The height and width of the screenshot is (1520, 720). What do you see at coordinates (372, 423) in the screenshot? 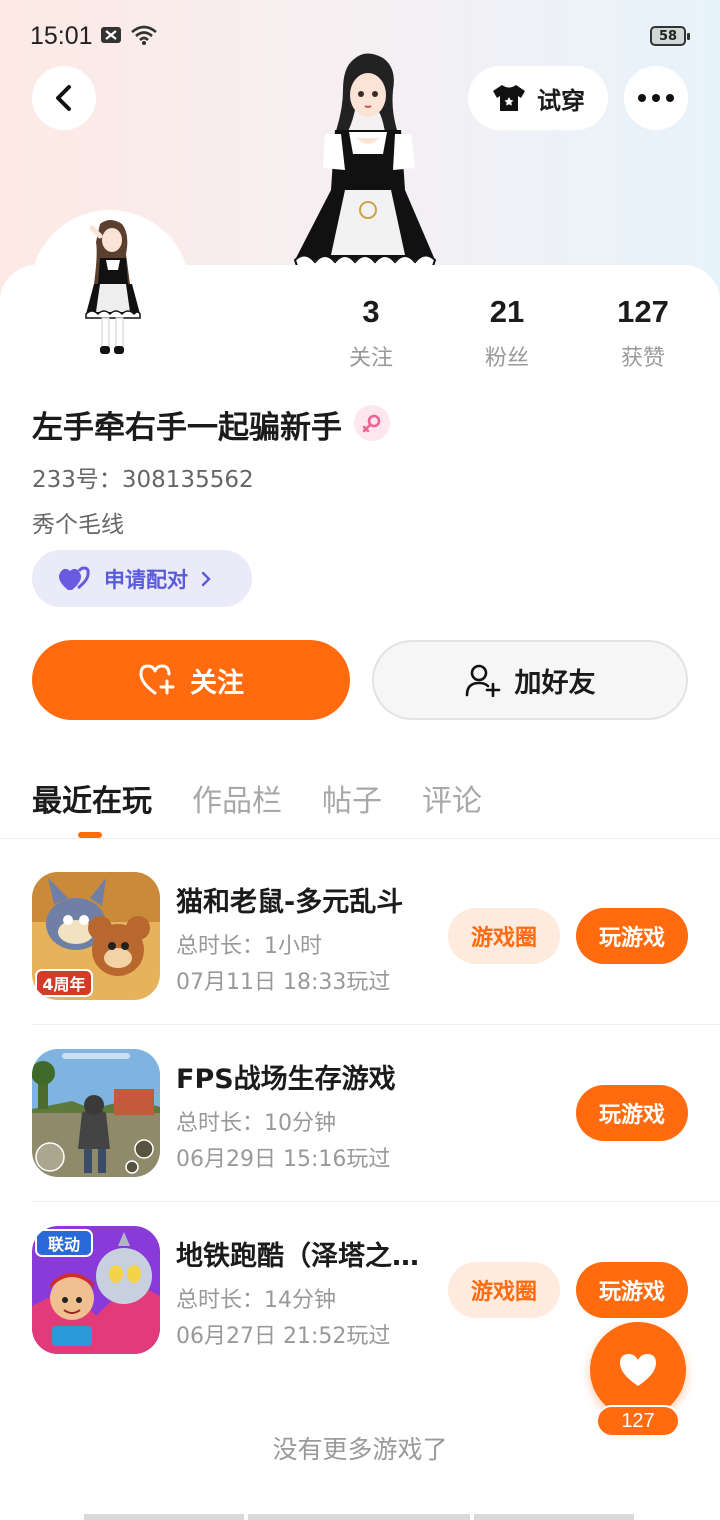
I see `female-gender-icon` at bounding box center [372, 423].